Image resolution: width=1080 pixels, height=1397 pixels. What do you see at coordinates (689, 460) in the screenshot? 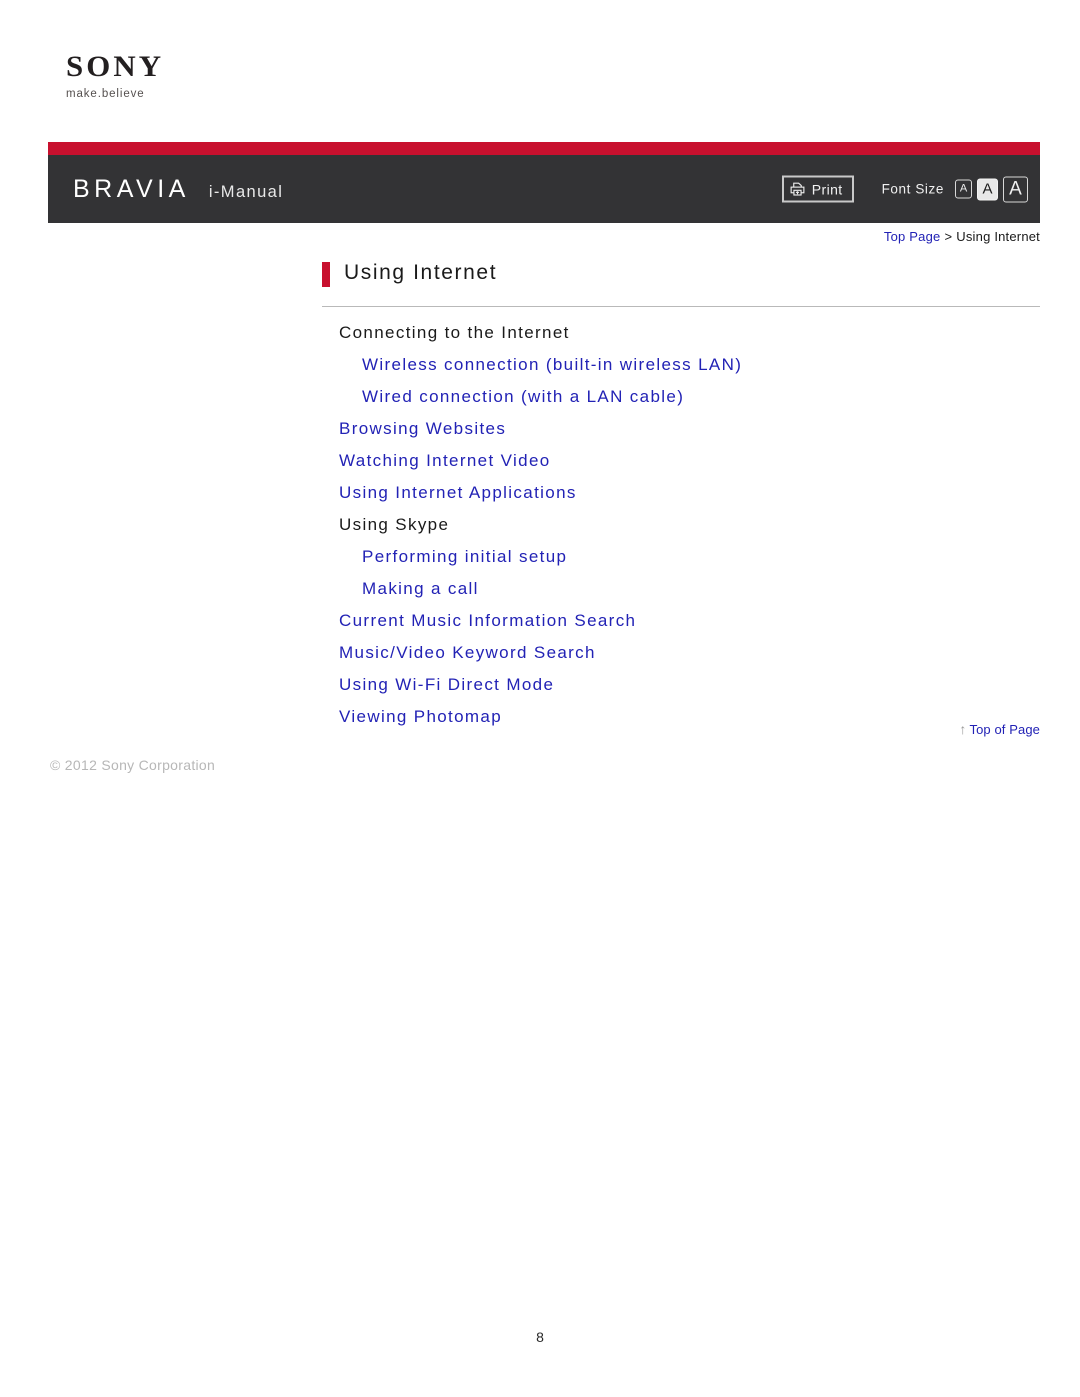
I see `toc-item: Watching Internet Video` at bounding box center [689, 460].